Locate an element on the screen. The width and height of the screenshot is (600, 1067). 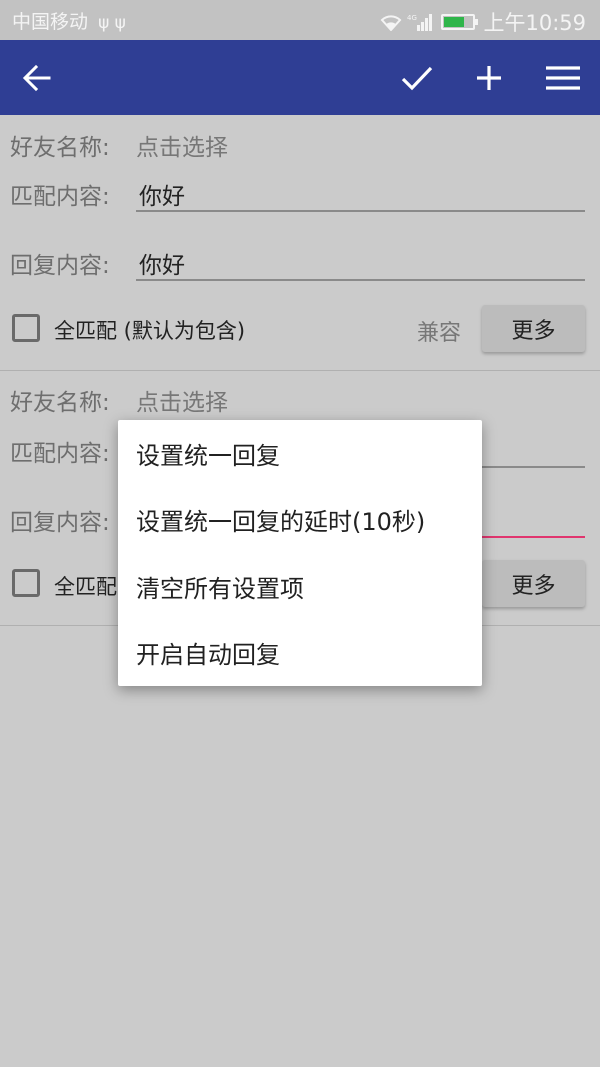
rule-divider is located at coordinates (300, 370).